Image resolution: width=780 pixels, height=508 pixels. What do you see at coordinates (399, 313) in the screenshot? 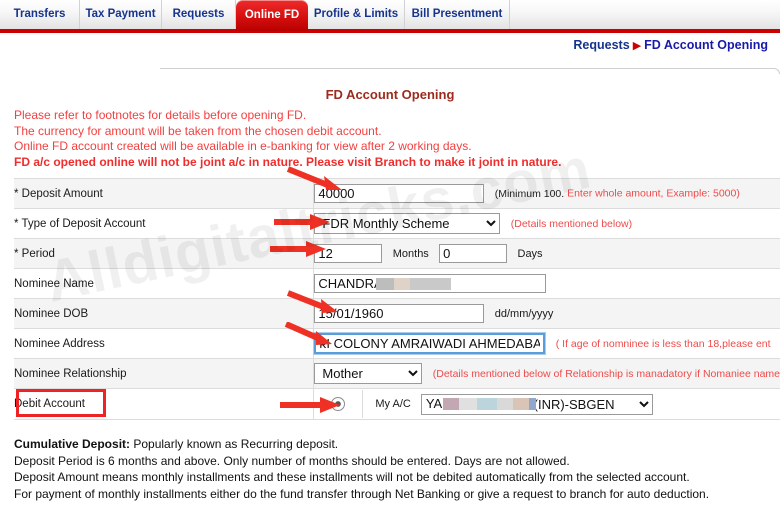
I see `nominee-dob-input` at bounding box center [399, 313].